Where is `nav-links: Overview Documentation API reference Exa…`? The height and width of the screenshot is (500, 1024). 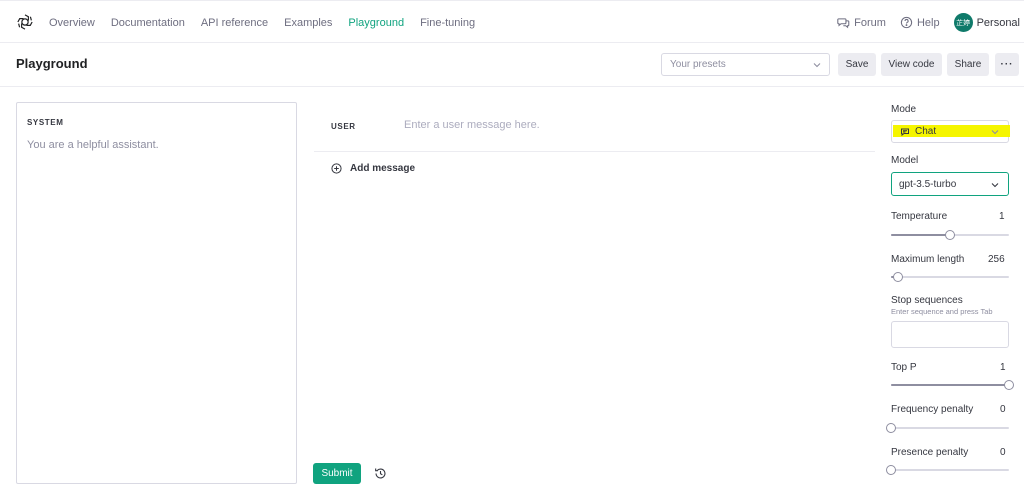
nav-links: Overview Documentation API reference Exa… is located at coordinates (262, 22).